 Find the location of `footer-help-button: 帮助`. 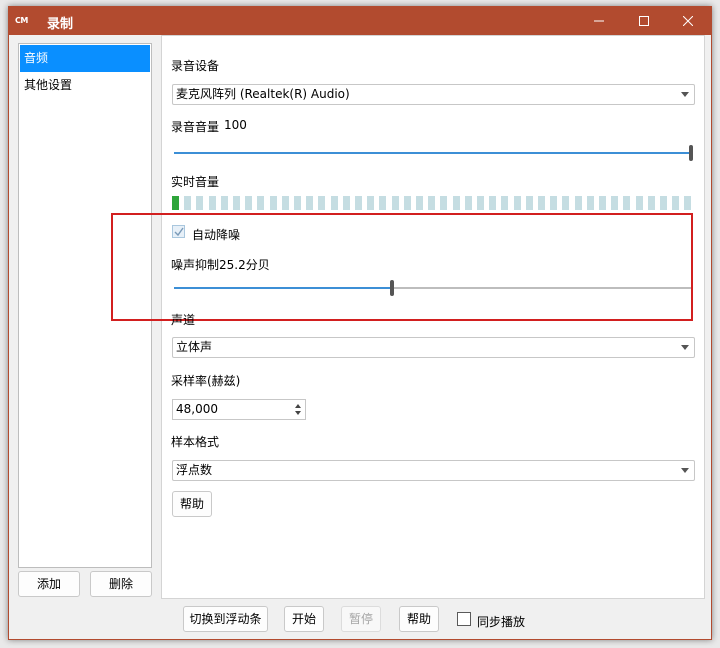

footer-help-button: 帮助 is located at coordinates (419, 619).